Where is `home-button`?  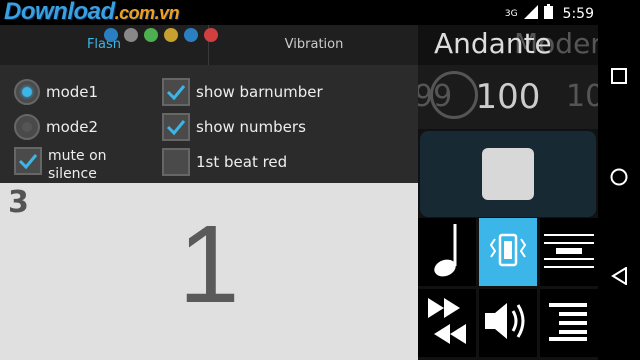 home-button is located at coordinates (619, 179).